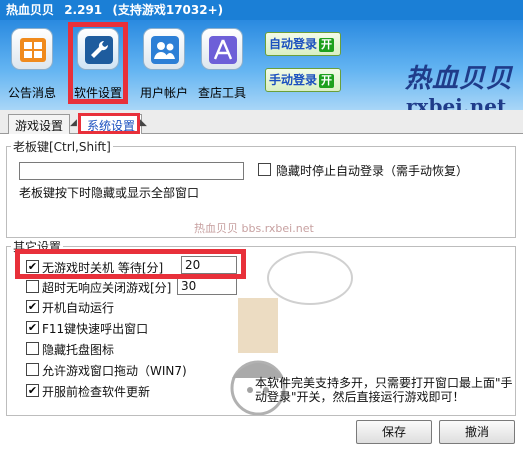 This screenshot has width=523, height=453. What do you see at coordinates (261, 10) in the screenshot?
I see `title-bar: 热血贝贝 2.291 (支持游戏17032+)` at bounding box center [261, 10].